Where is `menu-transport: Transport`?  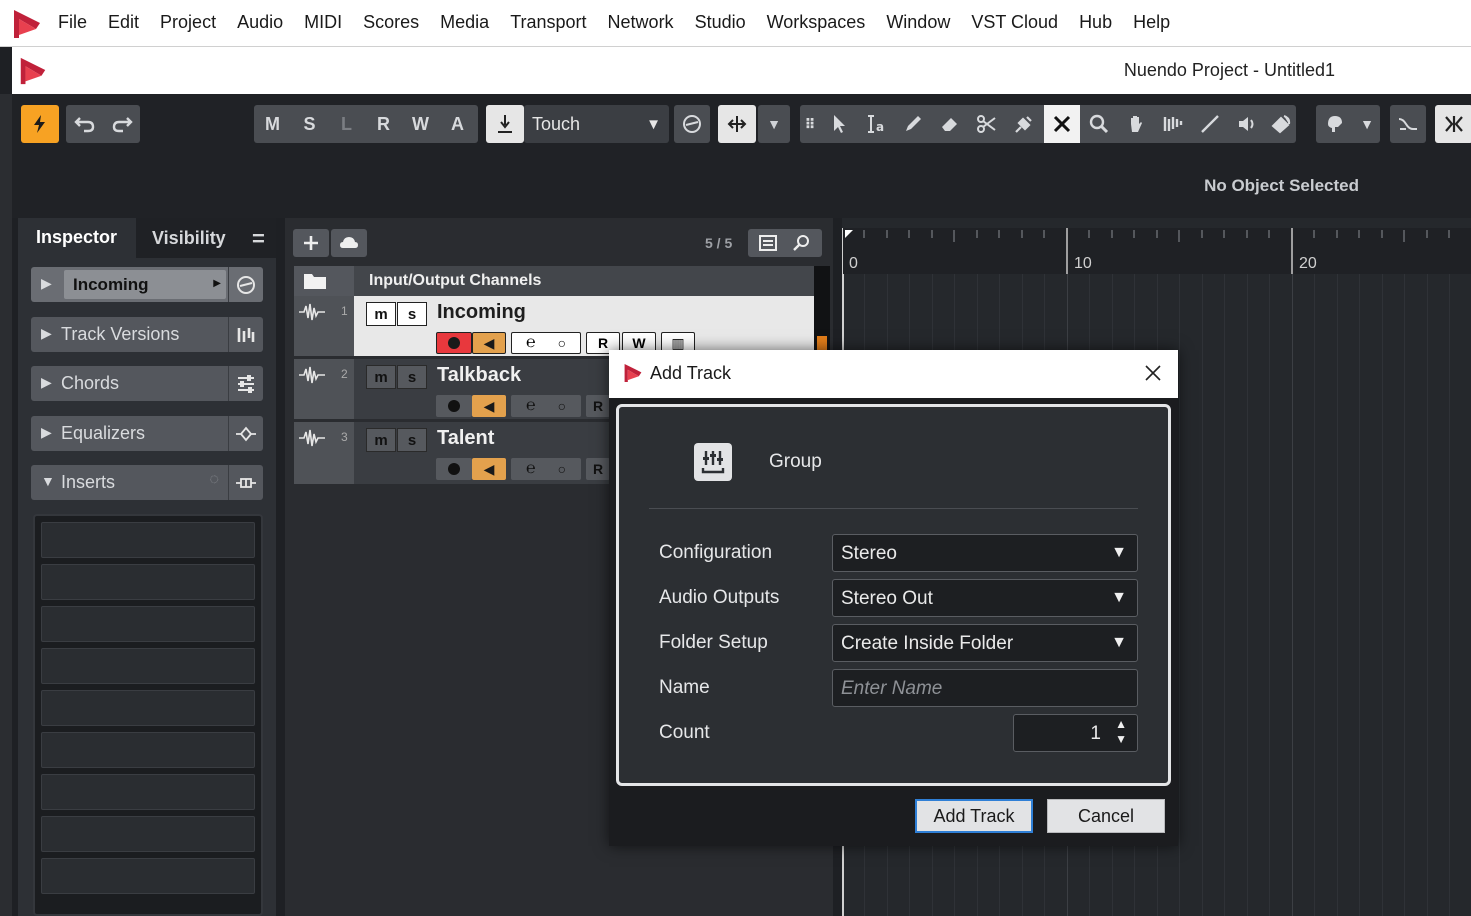 menu-transport: Transport is located at coordinates (548, 22).